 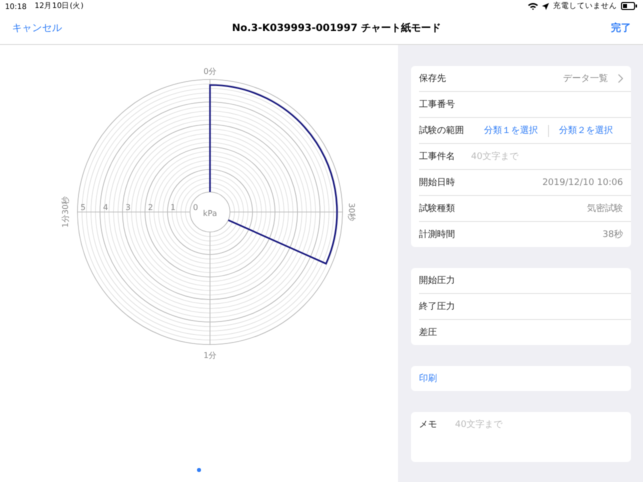 I want to click on ring-label: 4, so click(x=105, y=207).